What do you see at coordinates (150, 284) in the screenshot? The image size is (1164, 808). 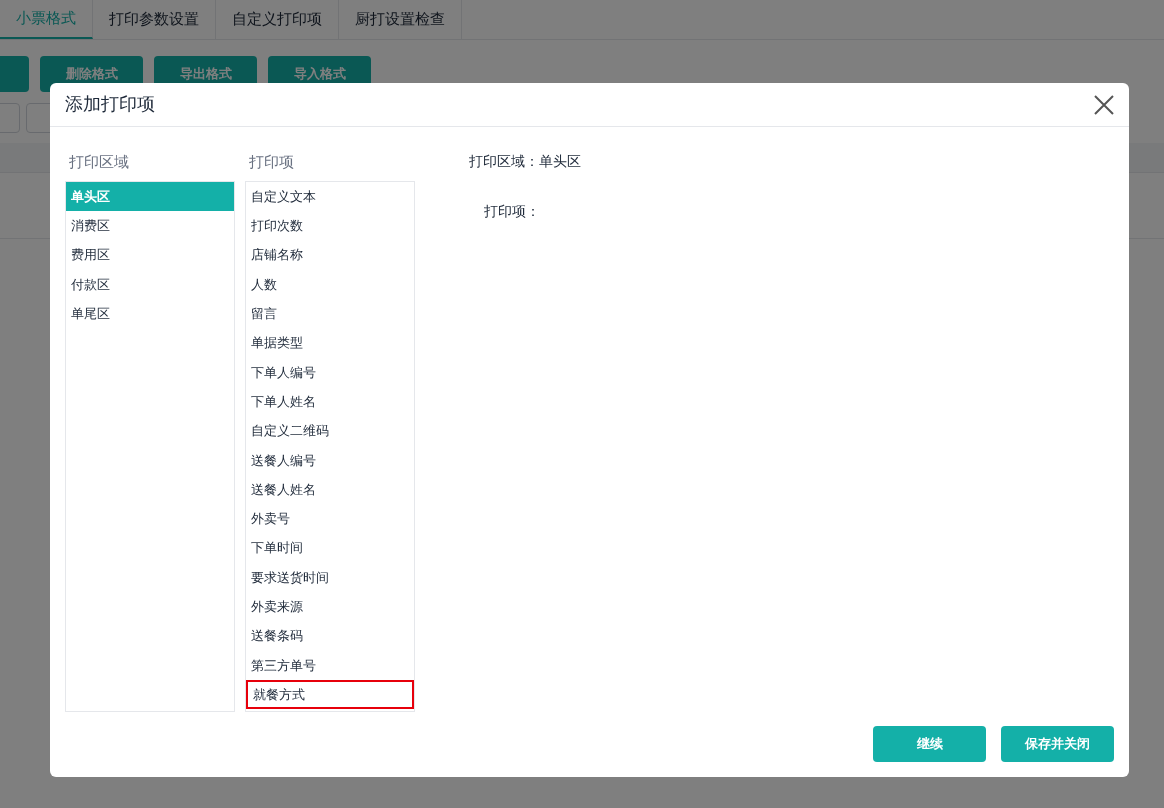 I see `area-list-item: 付款区` at bounding box center [150, 284].